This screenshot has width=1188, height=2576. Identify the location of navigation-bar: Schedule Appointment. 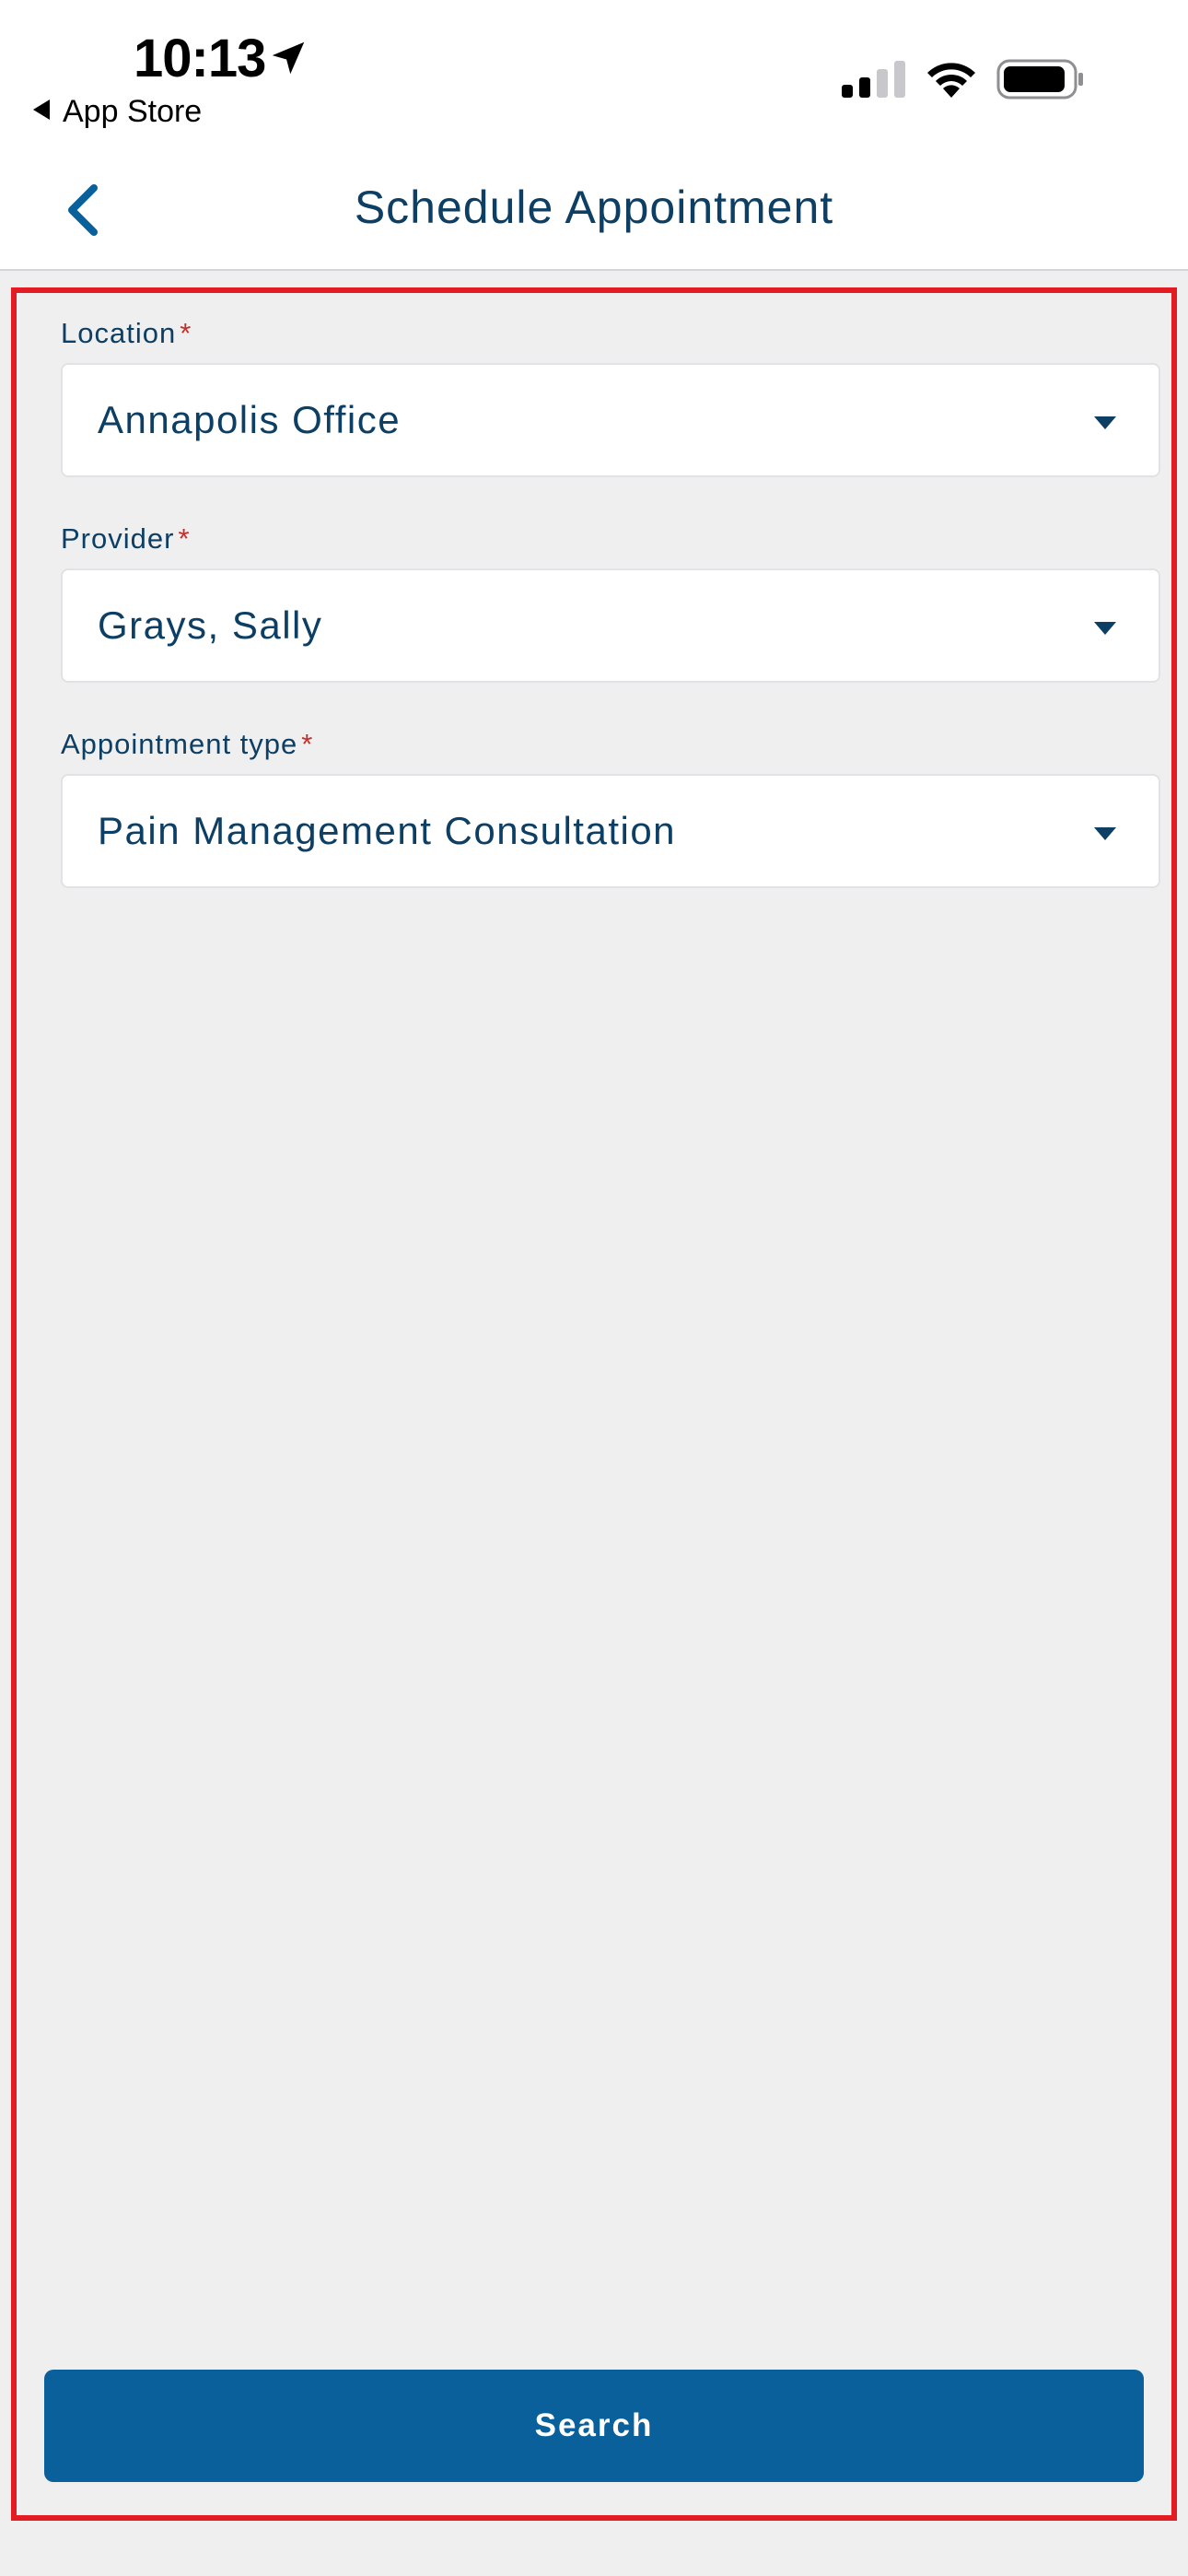
(594, 209).